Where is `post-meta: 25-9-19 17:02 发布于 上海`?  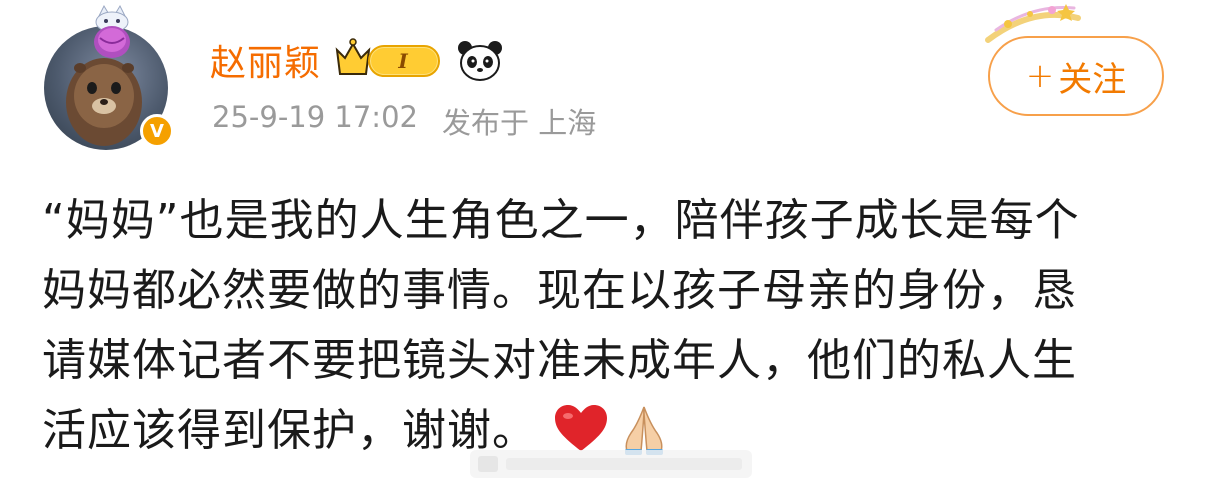 post-meta: 25-9-19 17:02 发布于 上海 is located at coordinates (404, 121).